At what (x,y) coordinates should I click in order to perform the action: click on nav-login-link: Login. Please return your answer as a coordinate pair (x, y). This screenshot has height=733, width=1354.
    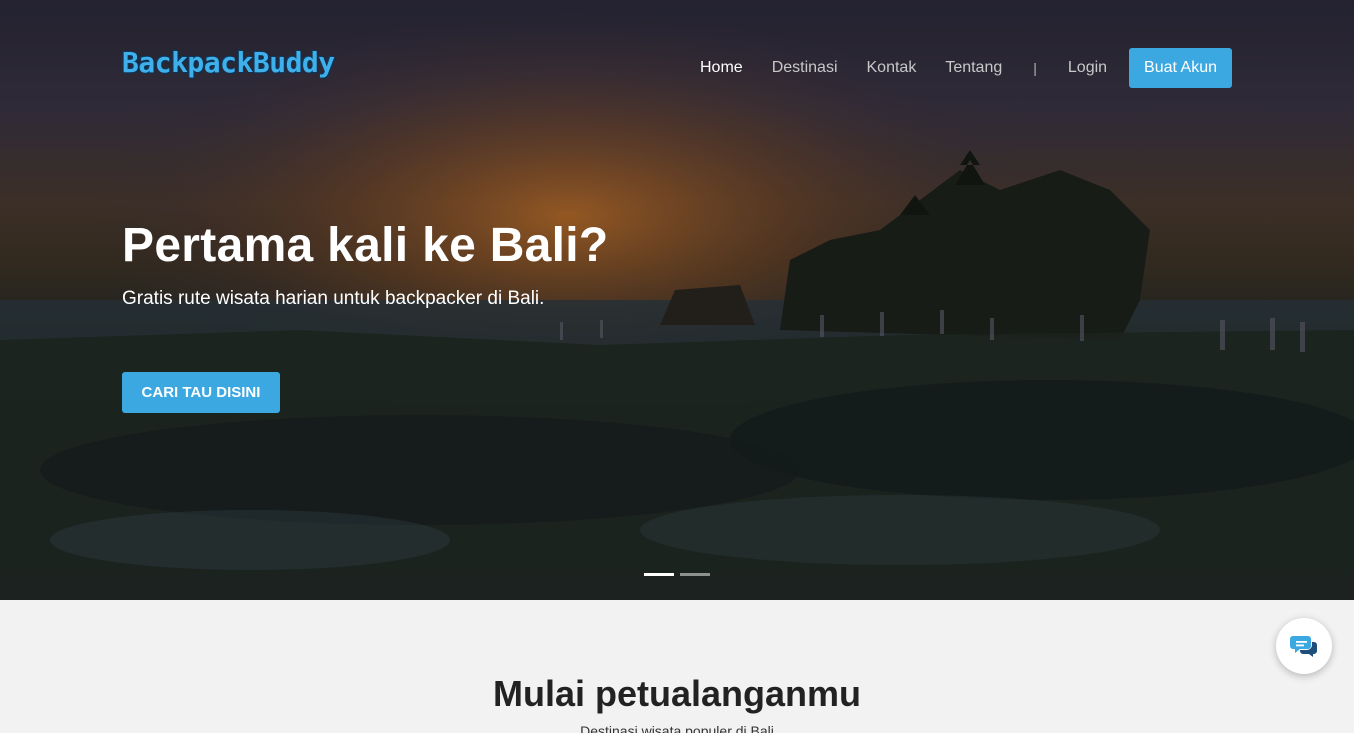
    Looking at the image, I should click on (1087, 68).